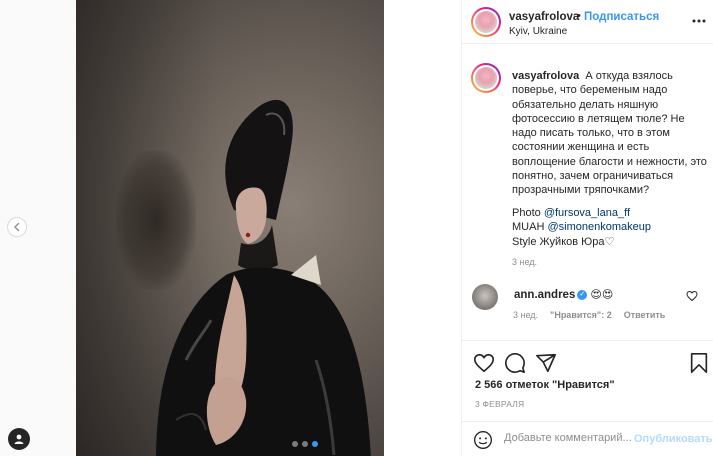 Image resolution: width=713 pixels, height=456 pixels. I want to click on heart-glyph: ♡, so click(609, 241).